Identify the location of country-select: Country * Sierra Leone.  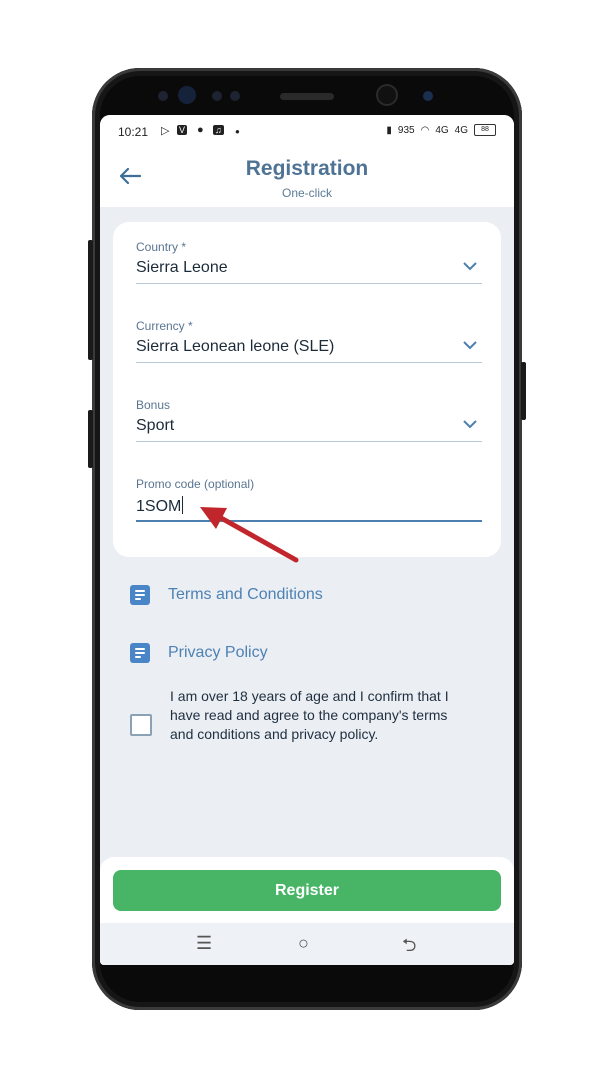
(309, 262).